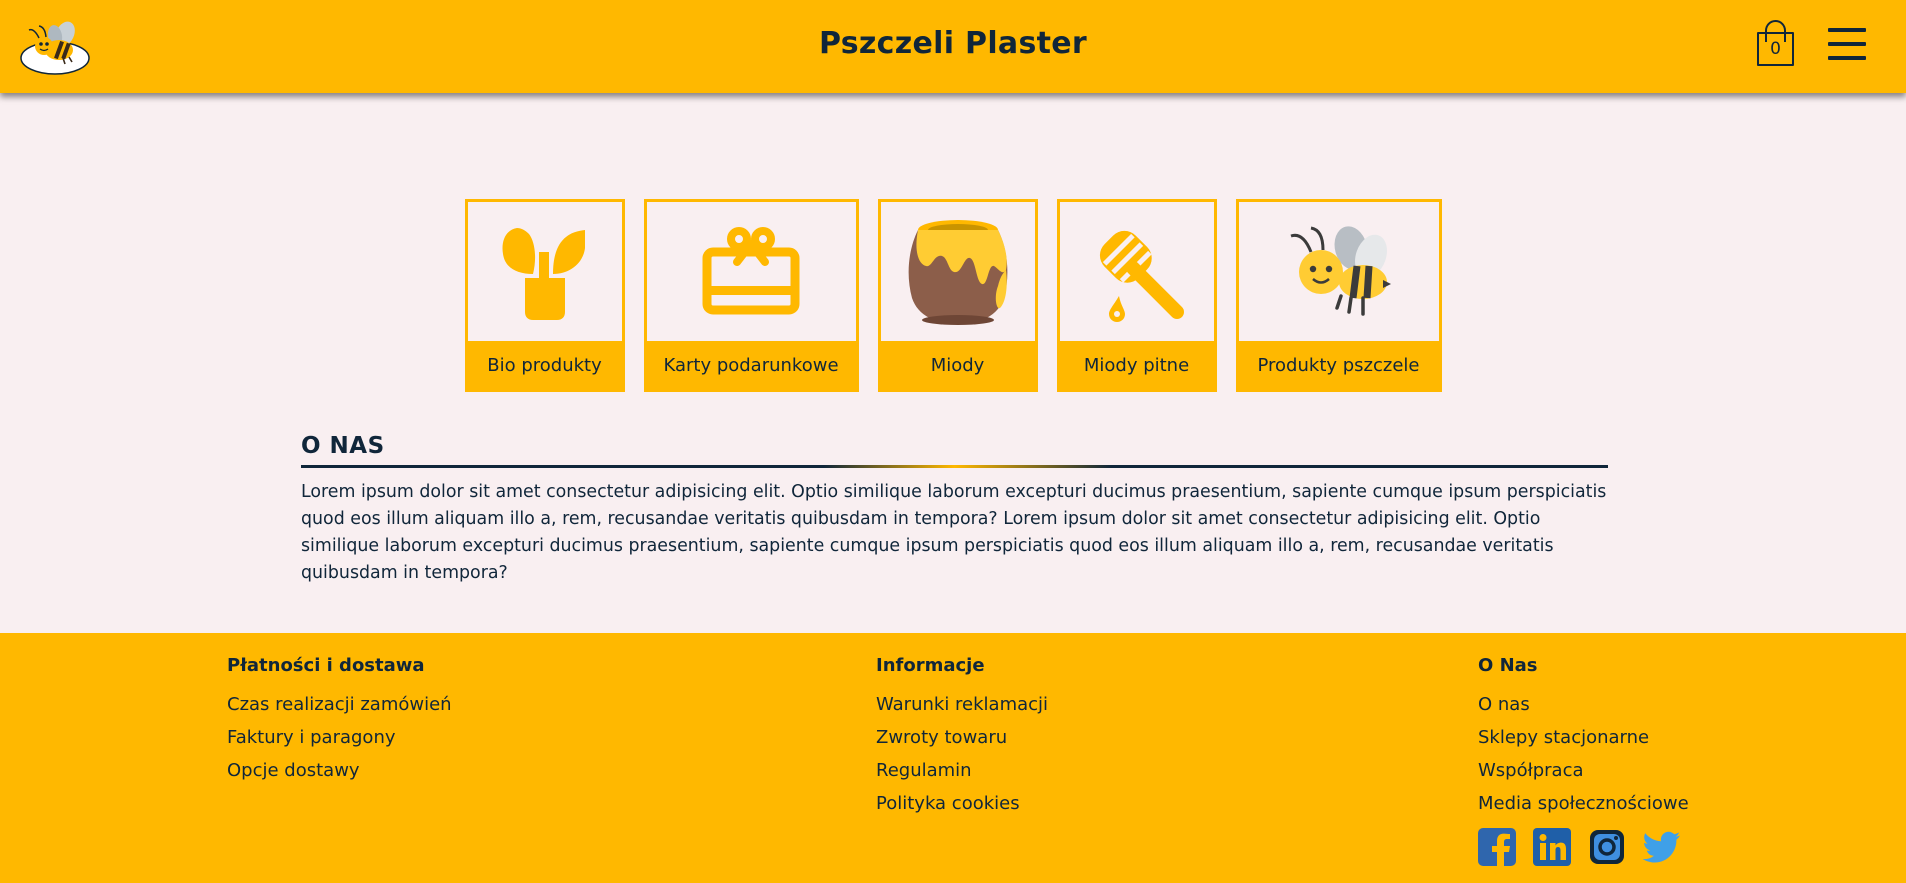 The width and height of the screenshot is (1906, 883). I want to click on category-produkty-pszczele: Produkty pszczele, so click(1338, 295).